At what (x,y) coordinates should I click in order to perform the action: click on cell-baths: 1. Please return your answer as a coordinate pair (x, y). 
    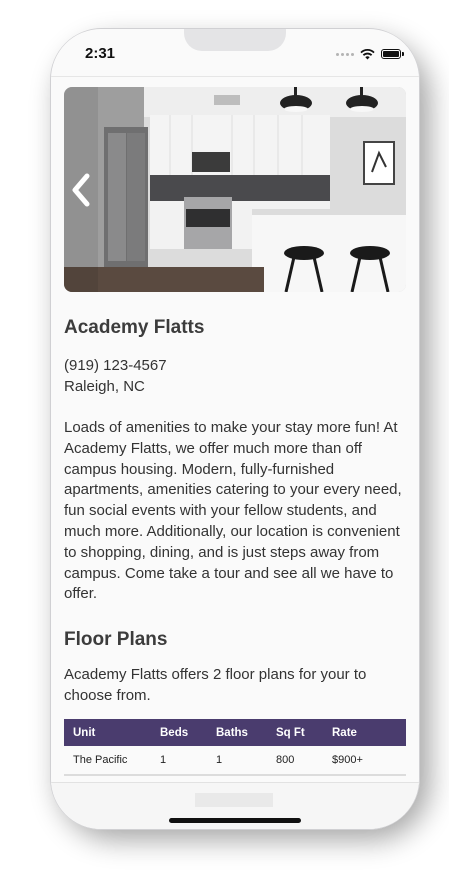
    Looking at the image, I should click on (219, 760).